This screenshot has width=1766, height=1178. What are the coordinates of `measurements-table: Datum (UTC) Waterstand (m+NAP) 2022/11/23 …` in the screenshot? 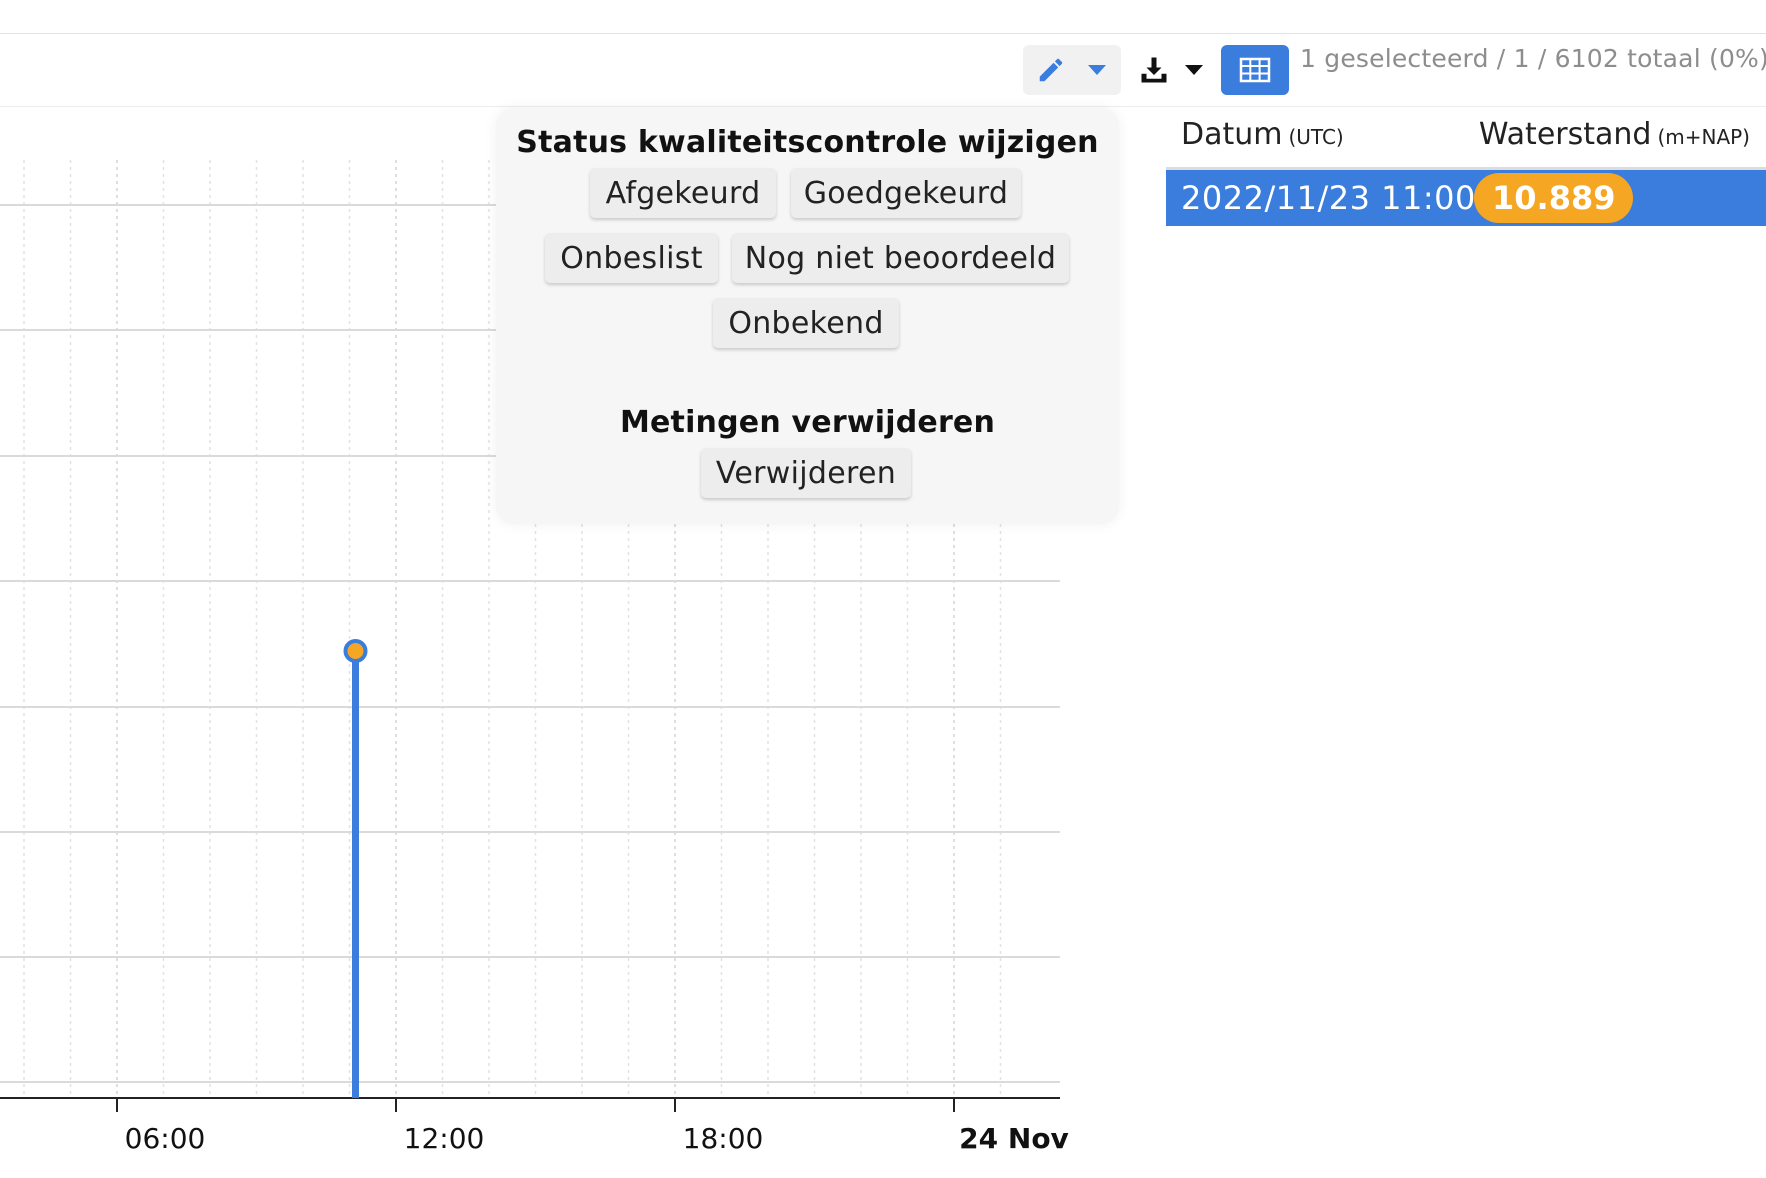 It's located at (1466, 166).